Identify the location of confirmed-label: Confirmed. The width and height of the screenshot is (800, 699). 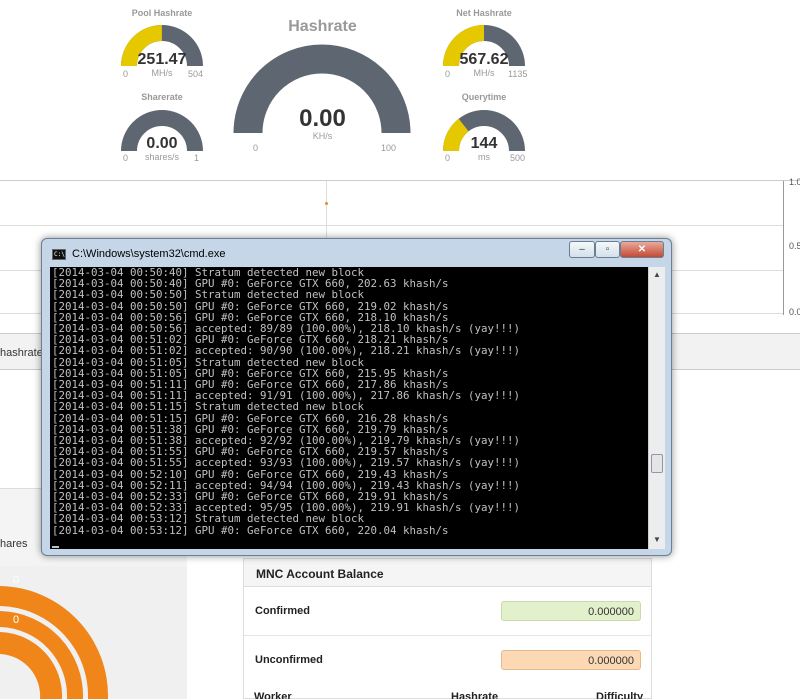
(282, 611).